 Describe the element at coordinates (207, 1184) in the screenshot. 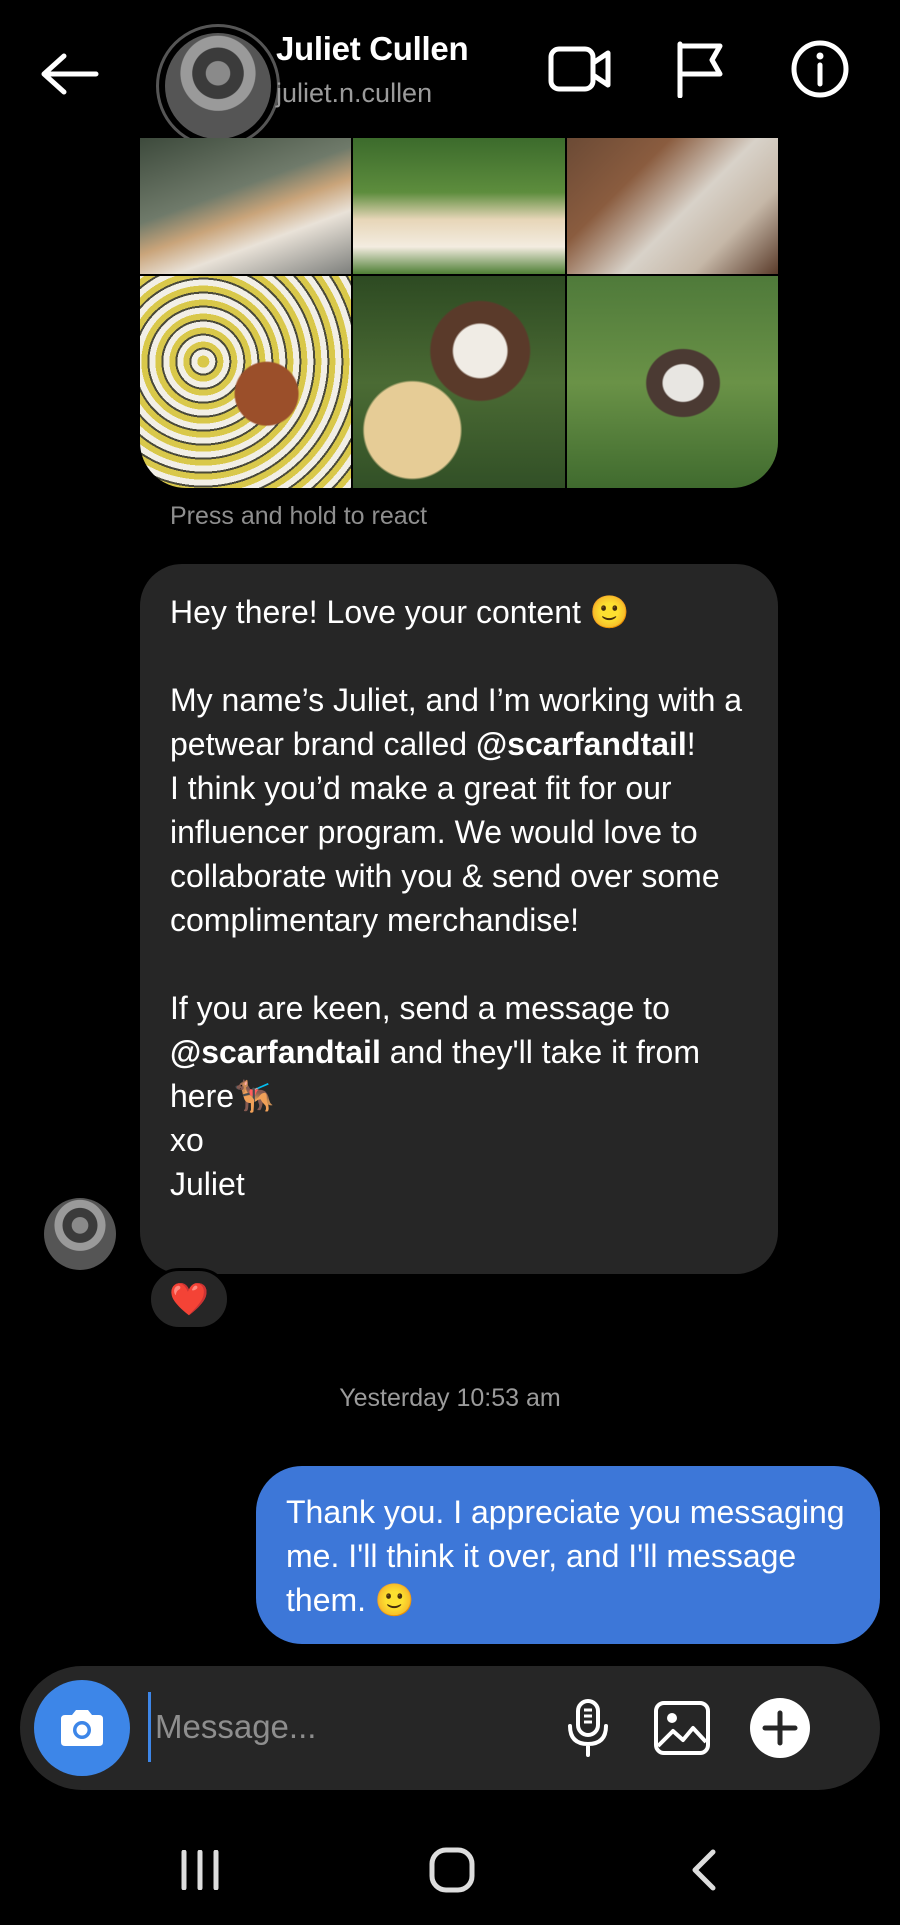

I see `msg-signature: Juliet` at that location.